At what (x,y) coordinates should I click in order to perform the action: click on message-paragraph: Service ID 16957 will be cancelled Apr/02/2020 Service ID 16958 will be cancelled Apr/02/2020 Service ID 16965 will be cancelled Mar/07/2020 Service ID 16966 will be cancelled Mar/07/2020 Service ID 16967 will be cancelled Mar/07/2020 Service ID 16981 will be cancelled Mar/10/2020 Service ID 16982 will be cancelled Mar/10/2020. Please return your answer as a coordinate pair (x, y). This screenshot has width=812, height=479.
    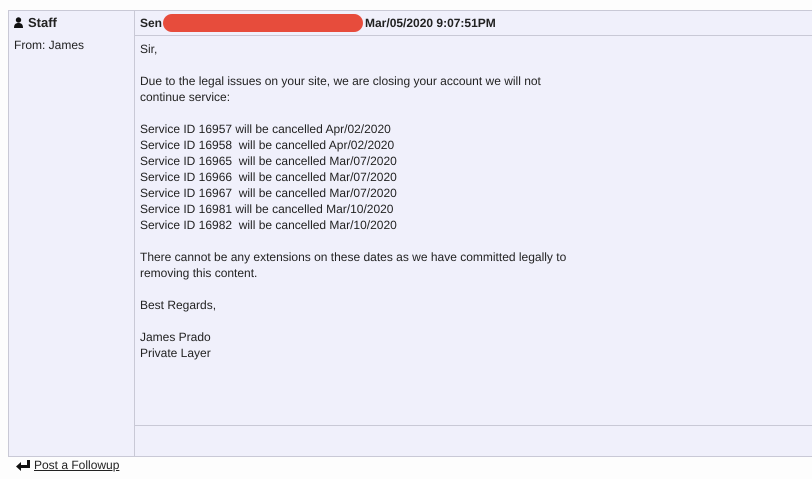
    Looking at the image, I should click on (269, 177).